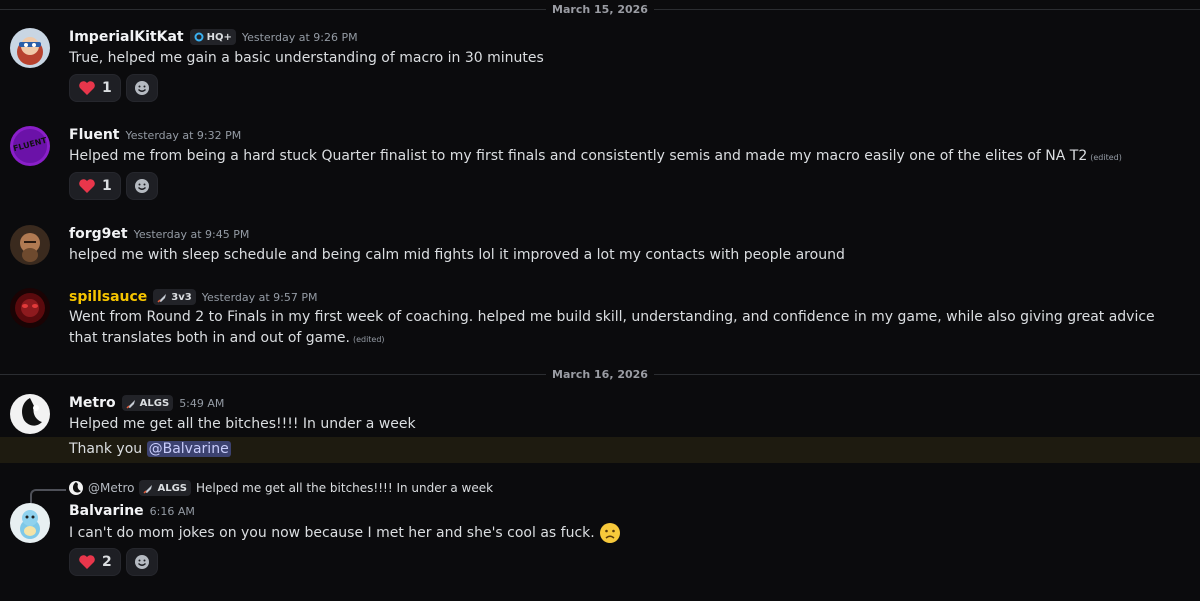  I want to click on timestamp: Yesterday at 9:57 PM, so click(260, 297).